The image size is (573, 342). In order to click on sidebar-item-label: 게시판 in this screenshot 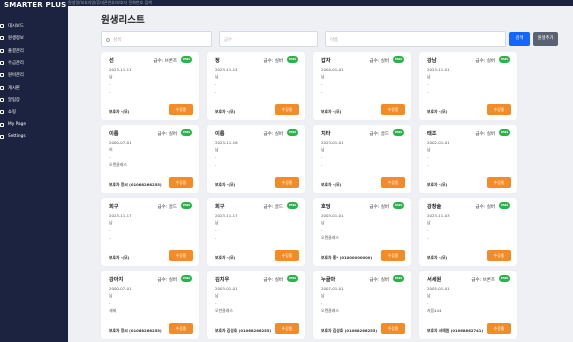, I will do `click(14, 88)`.